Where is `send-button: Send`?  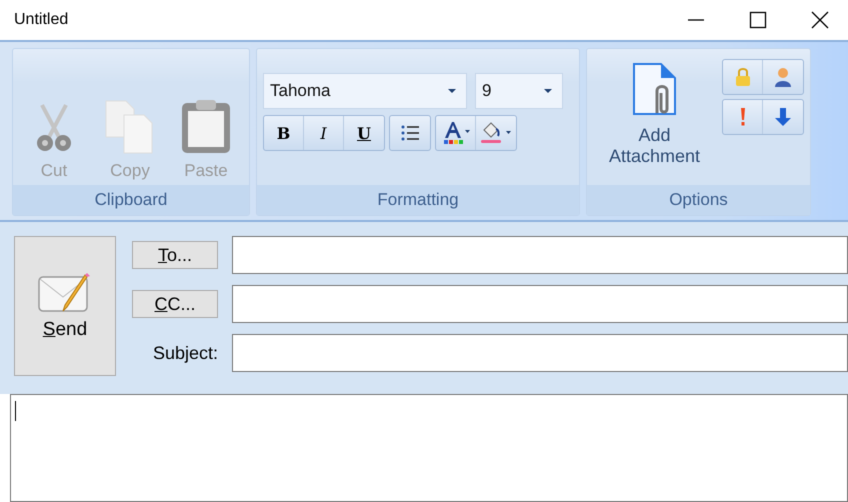 send-button: Send is located at coordinates (65, 306).